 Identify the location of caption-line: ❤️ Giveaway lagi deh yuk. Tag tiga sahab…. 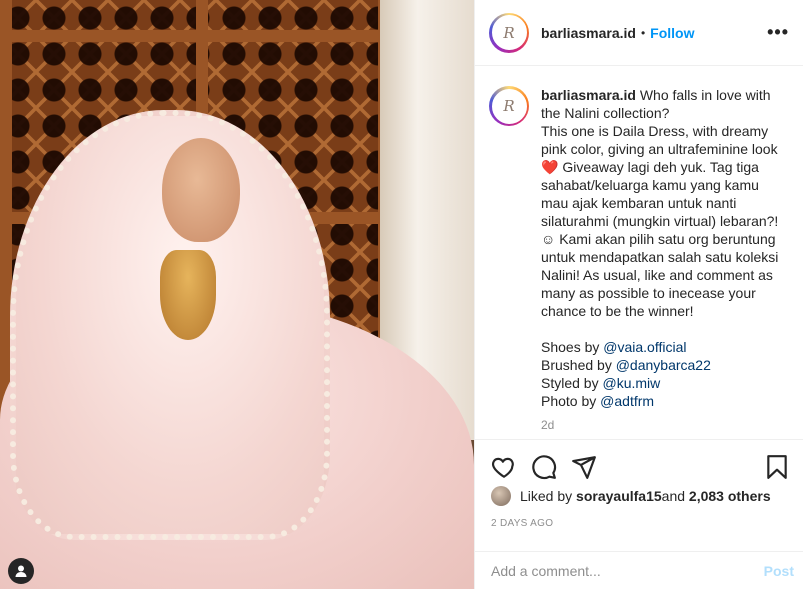
(665, 194).